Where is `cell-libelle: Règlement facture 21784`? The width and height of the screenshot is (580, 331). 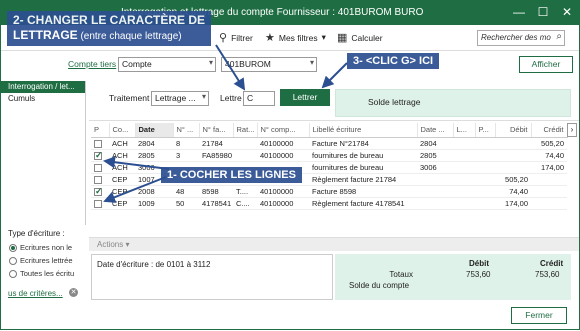
cell-libelle: Règlement facture 21784 is located at coordinates (363, 179).